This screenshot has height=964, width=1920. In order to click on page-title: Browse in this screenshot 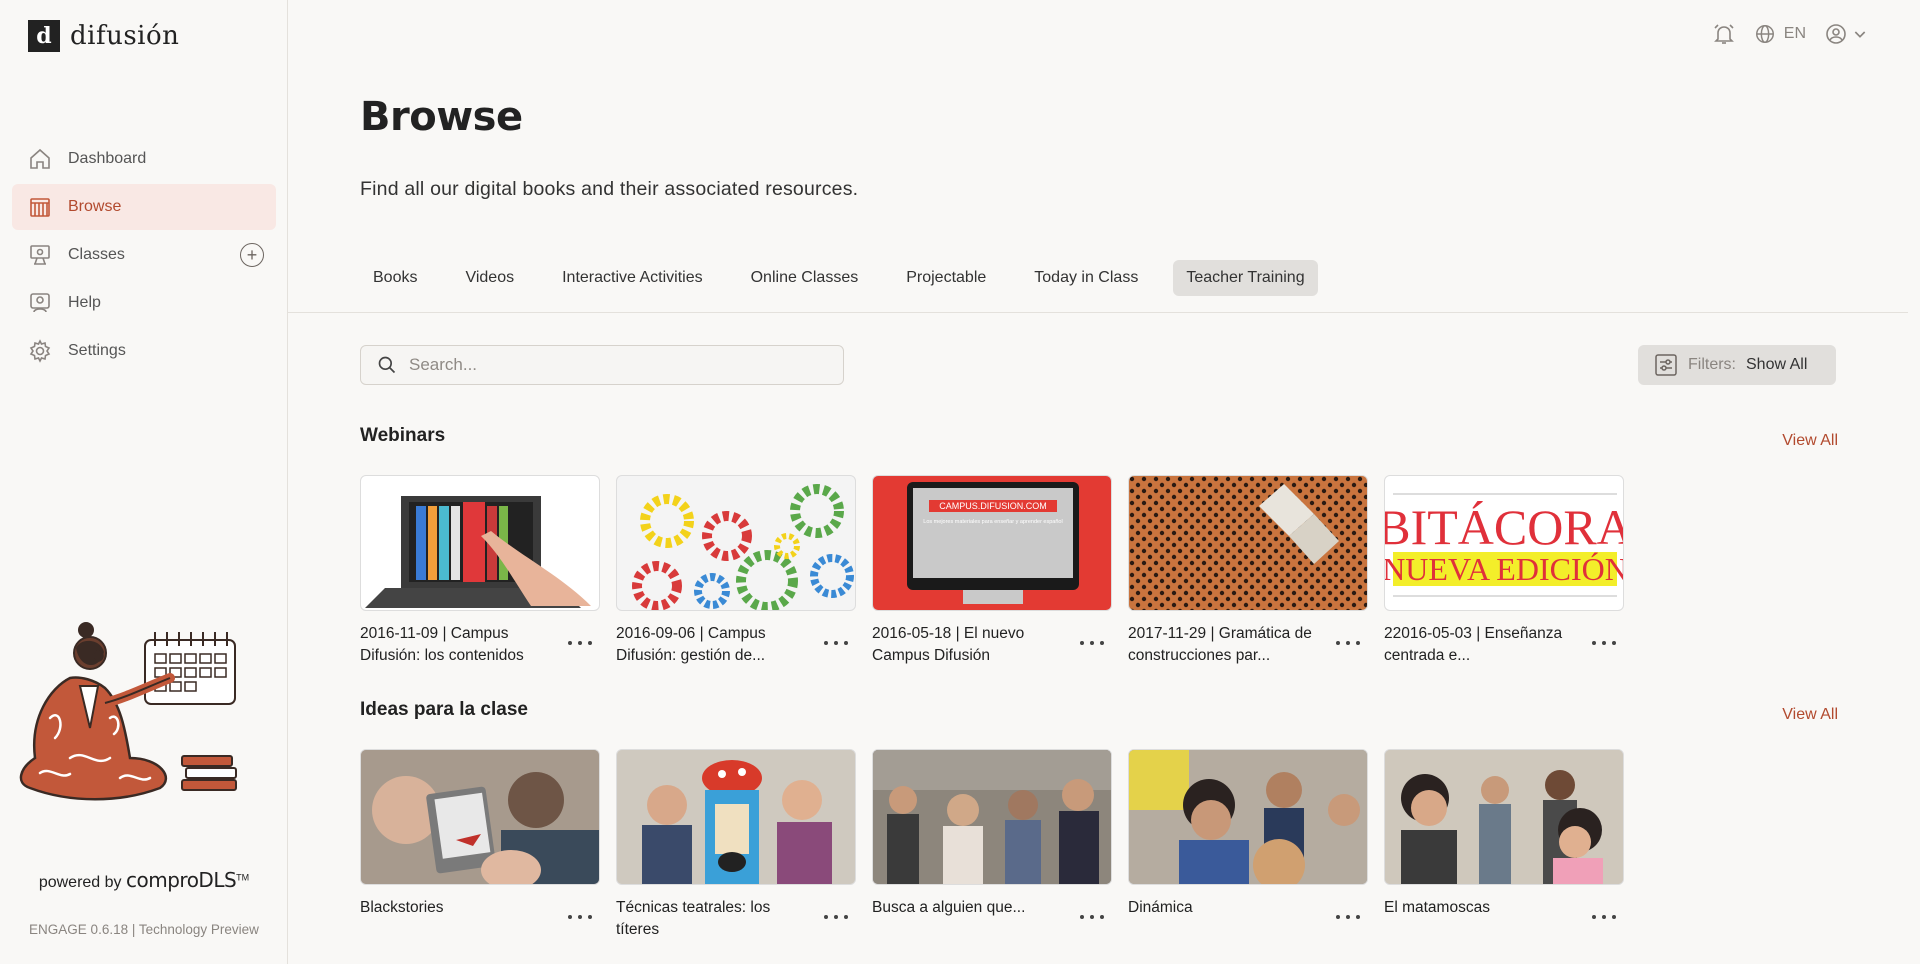, I will do `click(441, 117)`.